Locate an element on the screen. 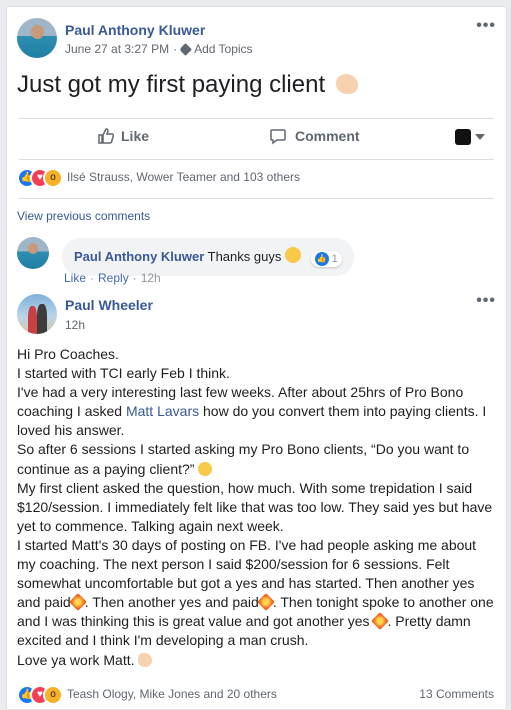 The width and height of the screenshot is (511, 710). comment-actions: Like · Reply · 12h is located at coordinates (112, 278).